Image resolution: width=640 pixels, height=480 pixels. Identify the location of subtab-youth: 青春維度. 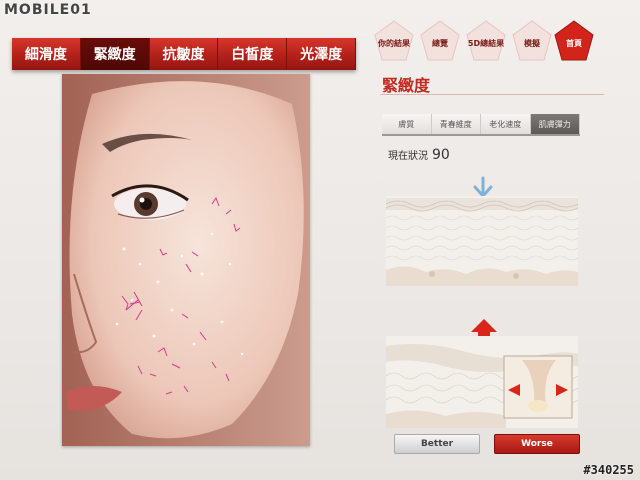
(456, 124).